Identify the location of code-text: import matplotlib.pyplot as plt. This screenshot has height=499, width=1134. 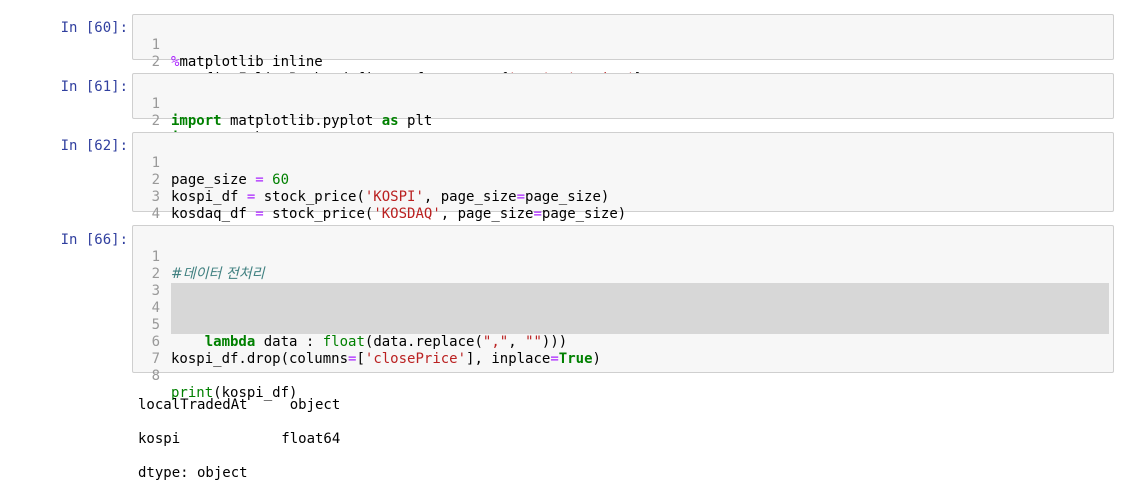
(302, 121).